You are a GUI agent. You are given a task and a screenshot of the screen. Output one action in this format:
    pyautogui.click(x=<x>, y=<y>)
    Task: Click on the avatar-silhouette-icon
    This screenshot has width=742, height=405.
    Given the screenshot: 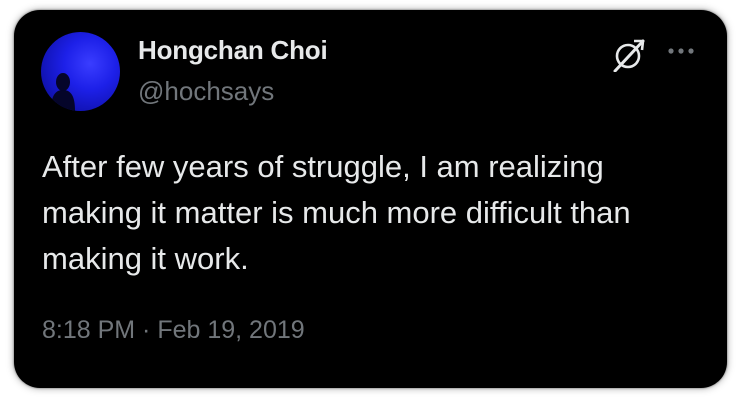 What is the action you would take?
    pyautogui.click(x=63, y=92)
    